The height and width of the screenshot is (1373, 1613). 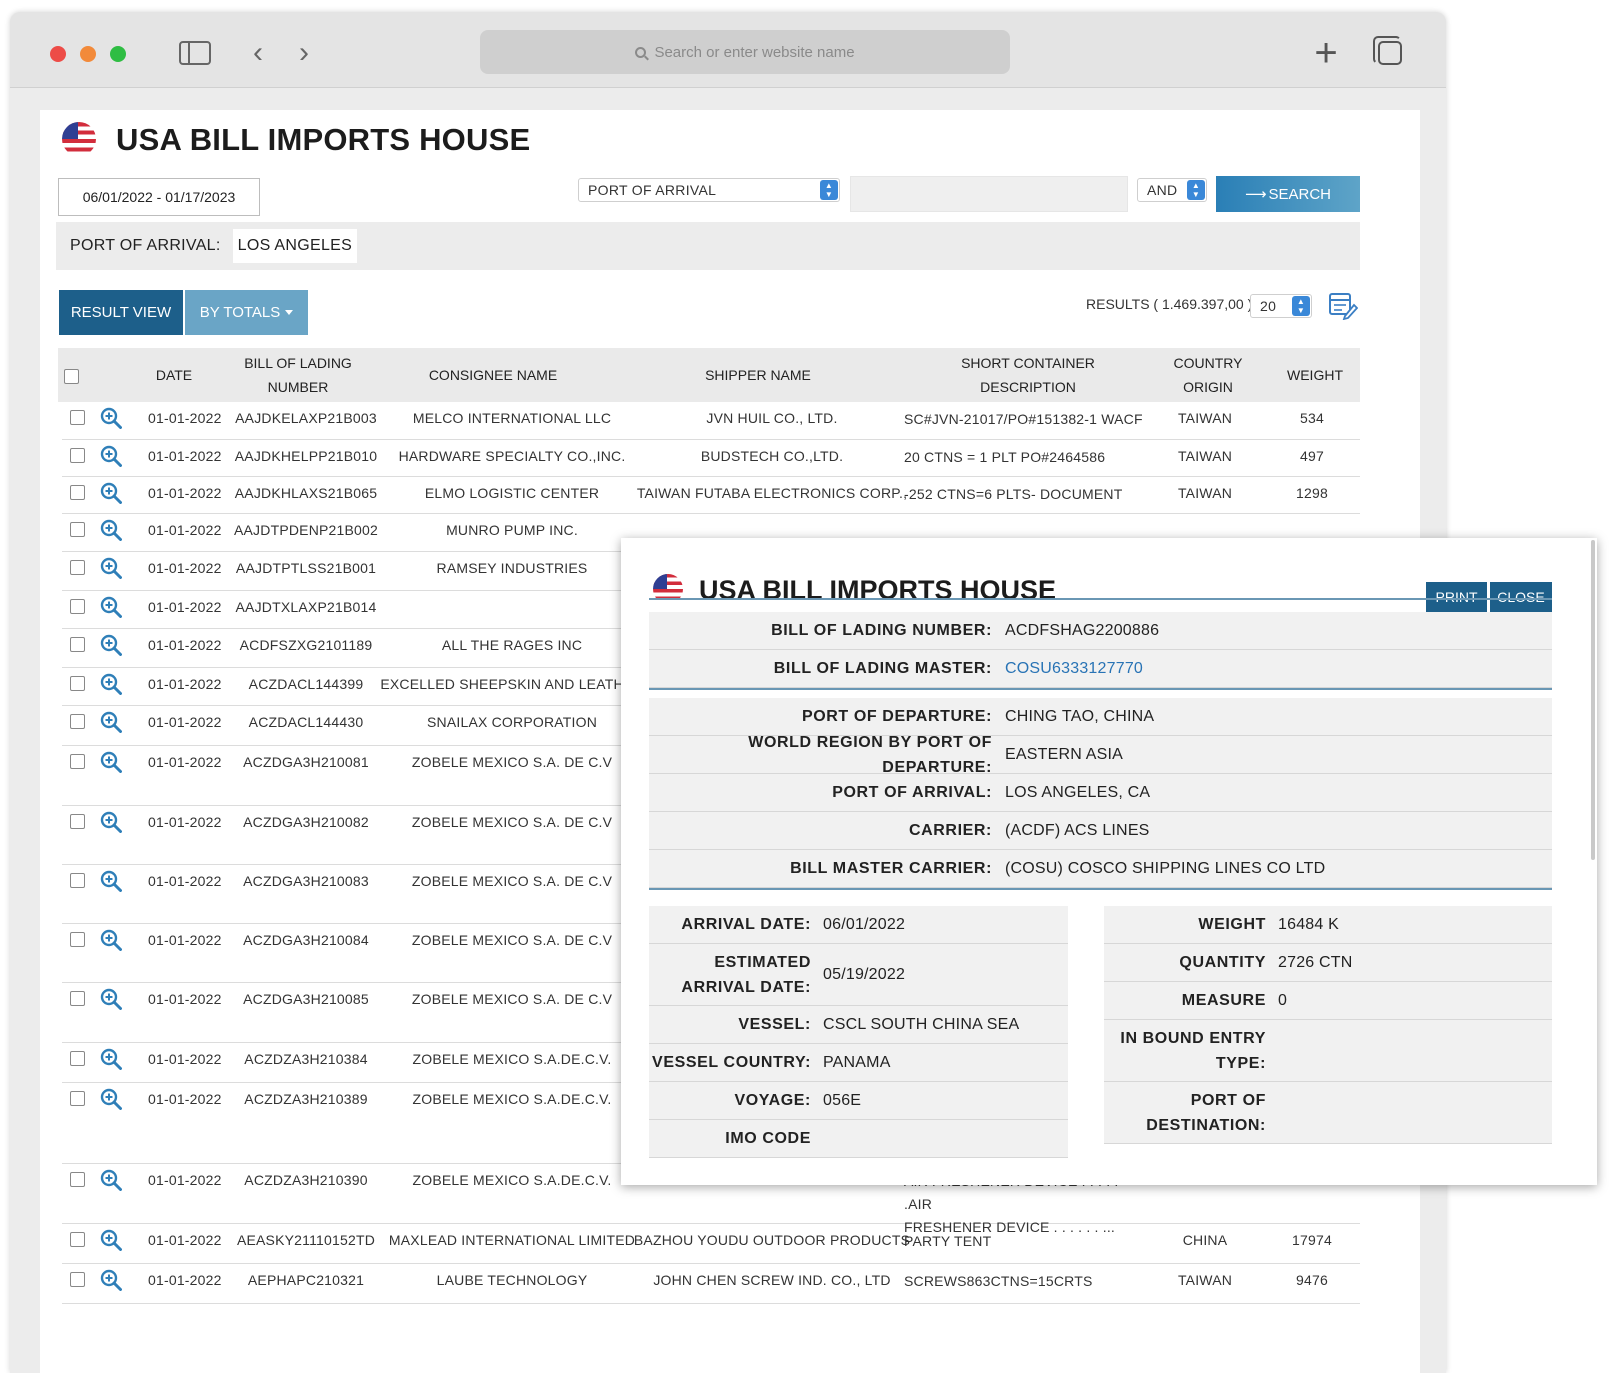 What do you see at coordinates (1343, 305) in the screenshot?
I see `export-table-icon` at bounding box center [1343, 305].